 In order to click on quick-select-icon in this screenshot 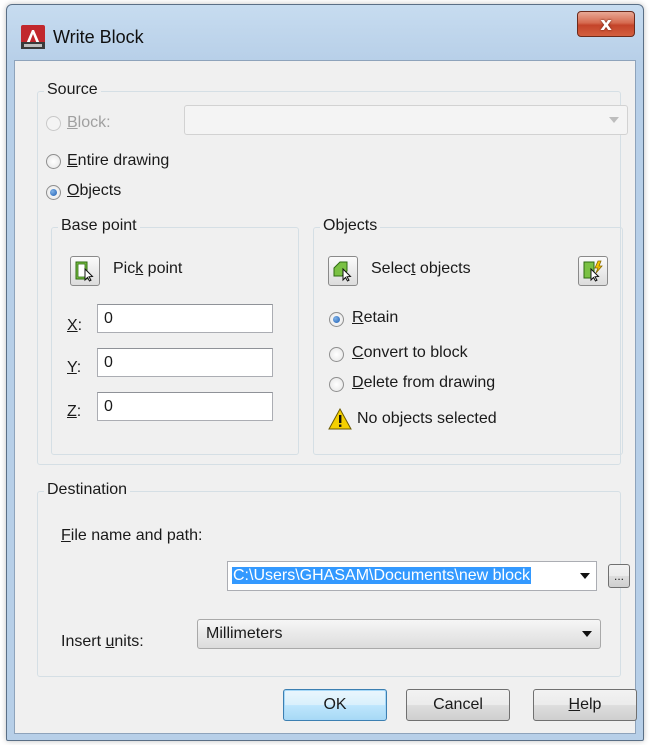, I will do `click(593, 271)`.